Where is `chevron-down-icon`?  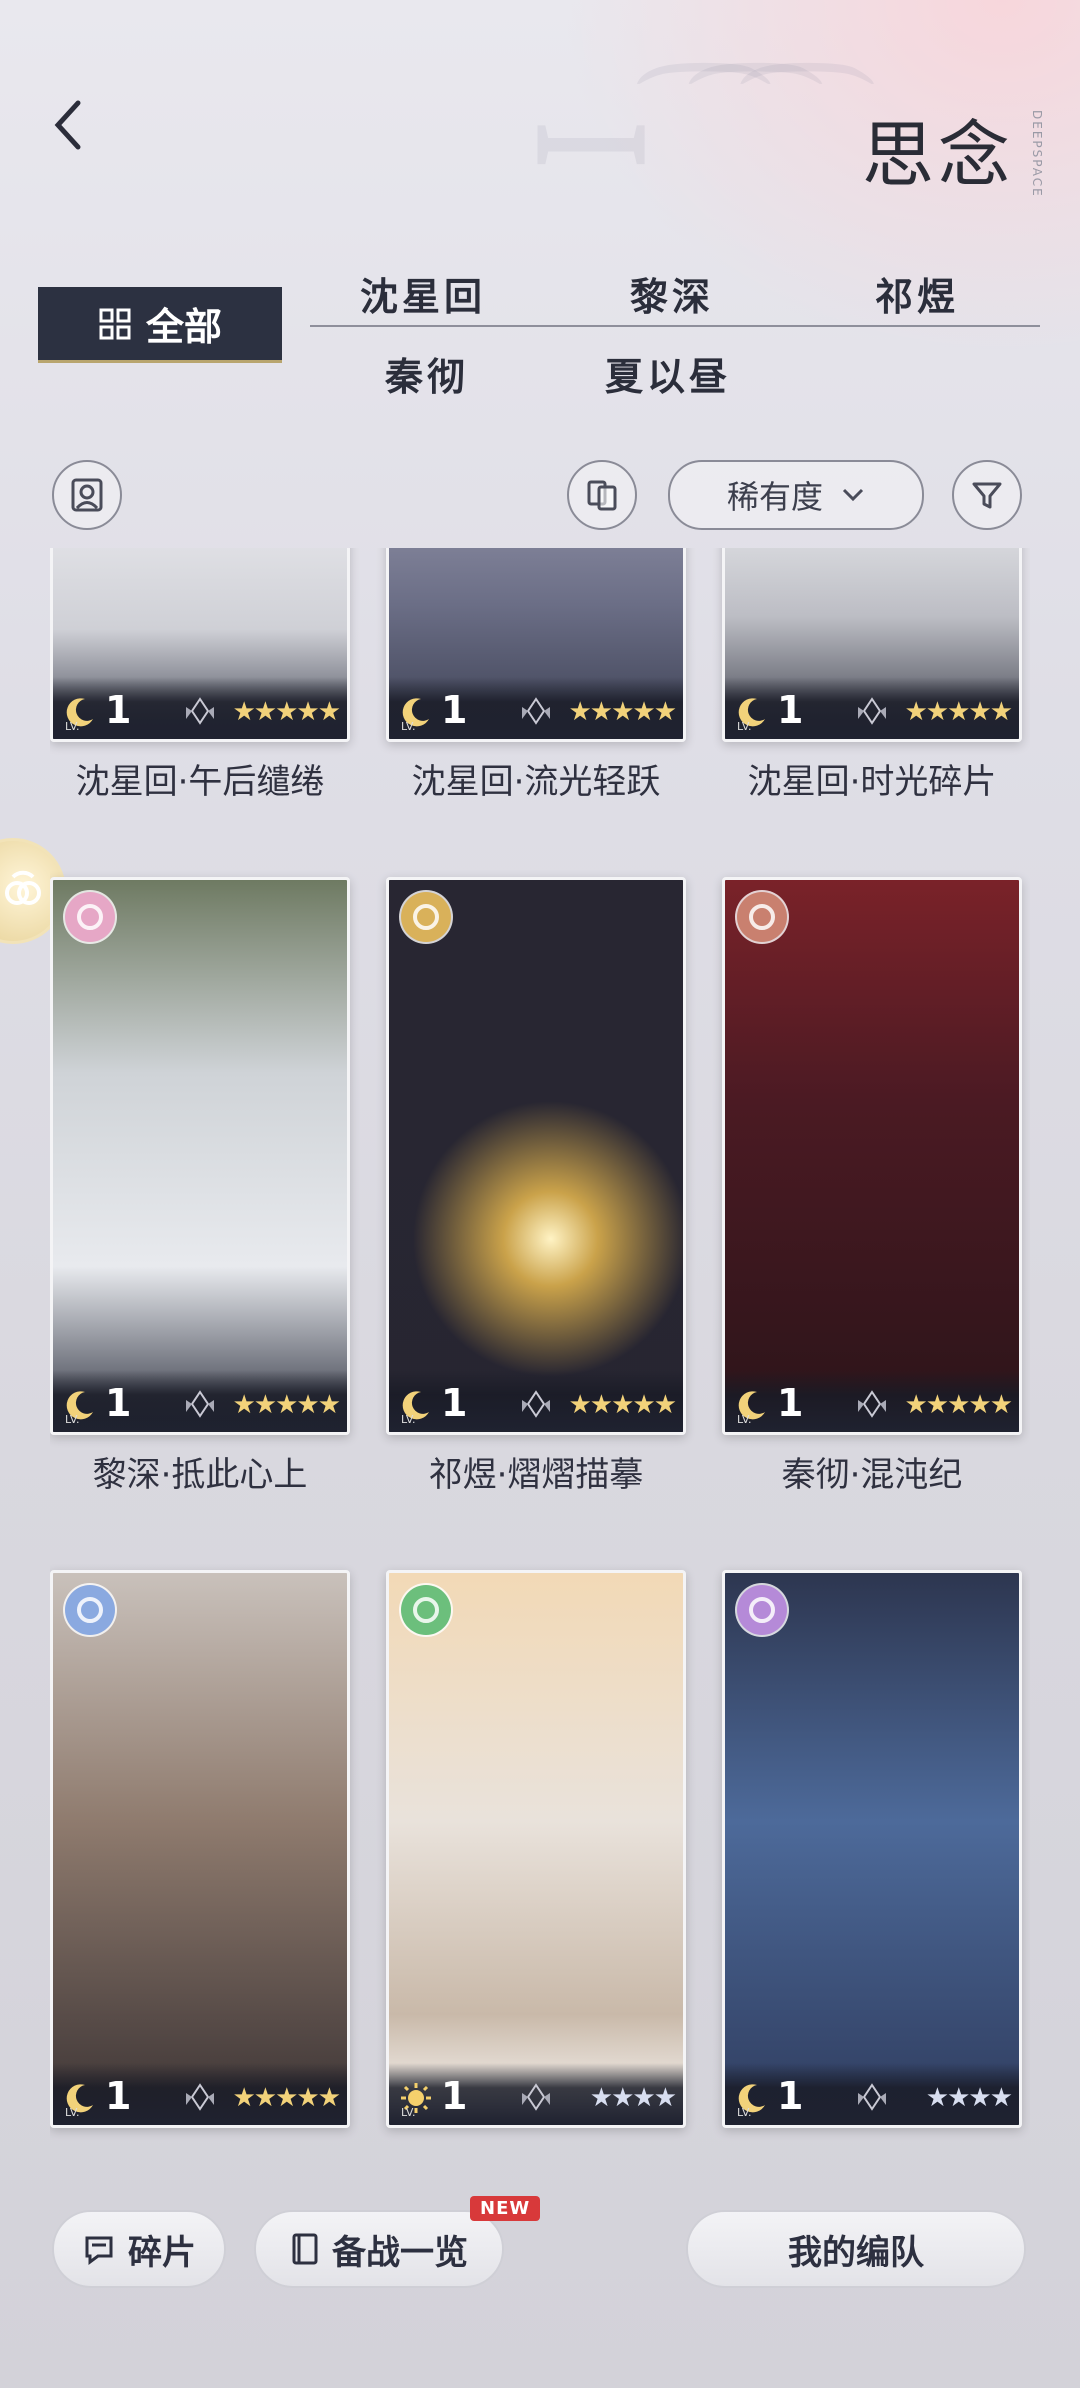 chevron-down-icon is located at coordinates (853, 495).